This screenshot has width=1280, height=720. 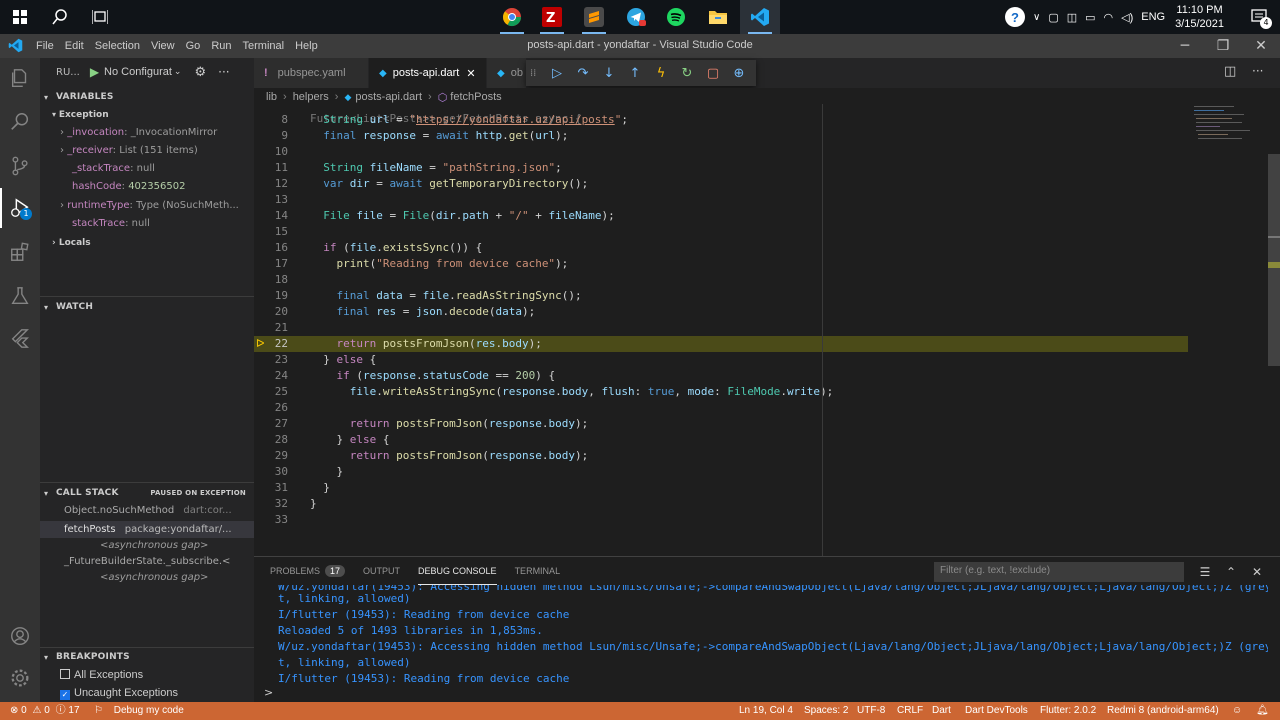 I want to click on sublime-text-icon, so click(x=594, y=17).